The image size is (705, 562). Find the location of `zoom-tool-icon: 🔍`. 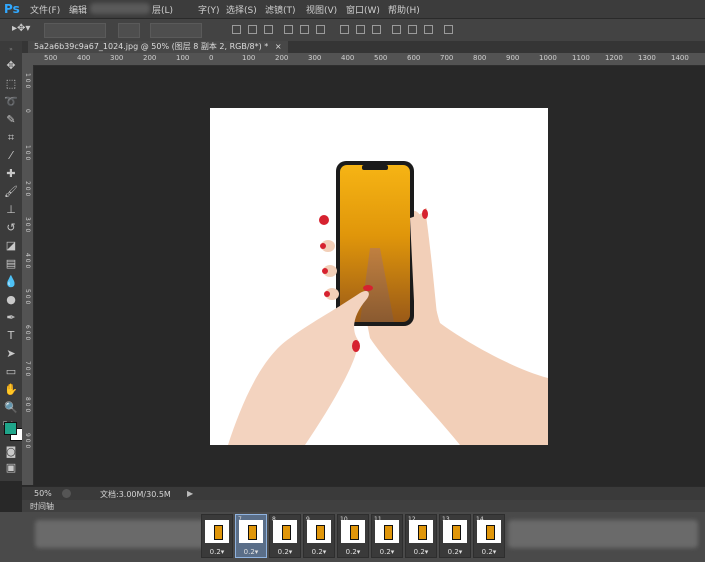

zoom-tool-icon: 🔍 is located at coordinates (11, 408).